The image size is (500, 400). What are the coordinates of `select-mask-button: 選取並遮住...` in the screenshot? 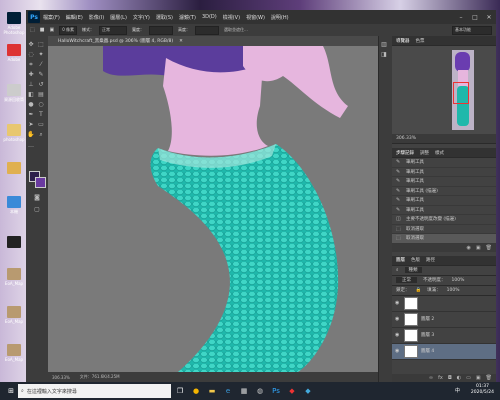 It's located at (236, 30).